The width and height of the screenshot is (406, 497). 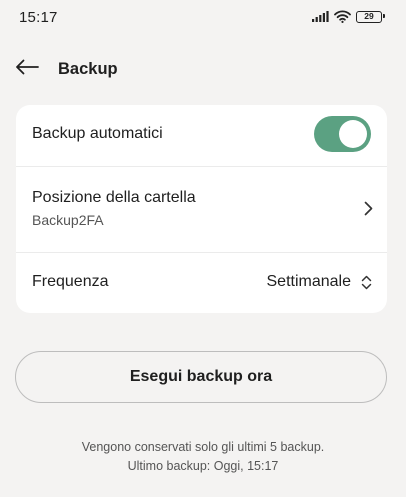 What do you see at coordinates (342, 16) in the screenshot?
I see `wifi-icon` at bounding box center [342, 16].